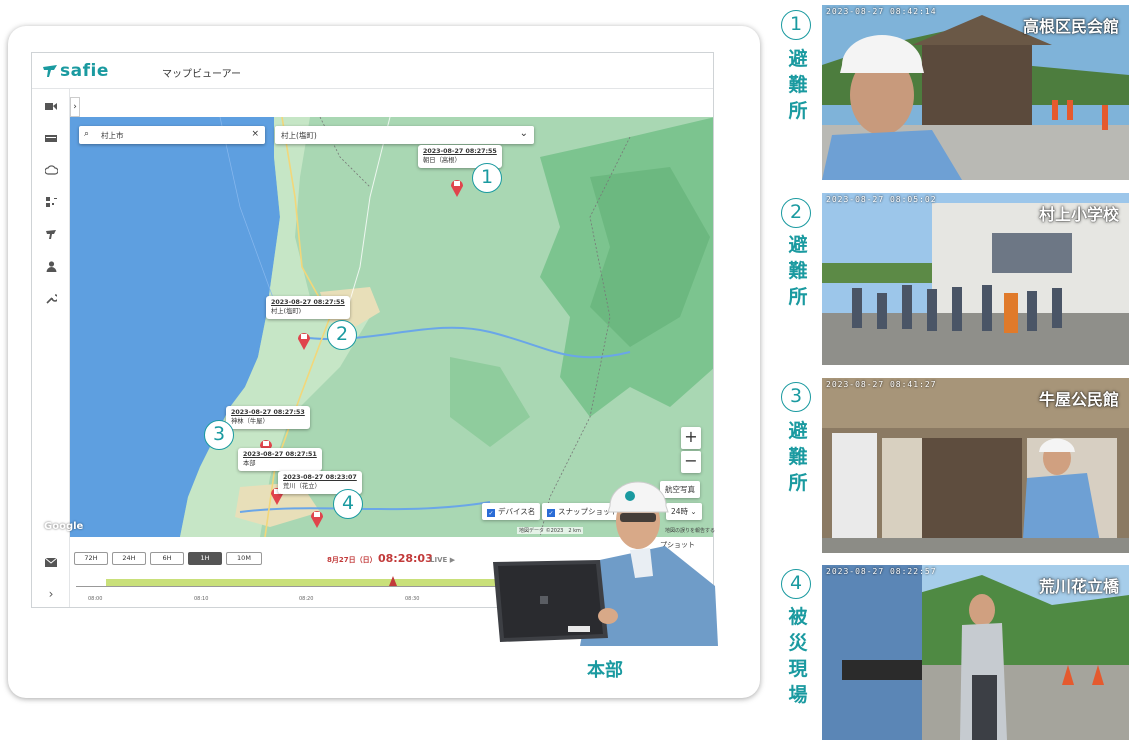  What do you see at coordinates (798, 617) in the screenshot?
I see `site-type-char: 被` at bounding box center [798, 617].